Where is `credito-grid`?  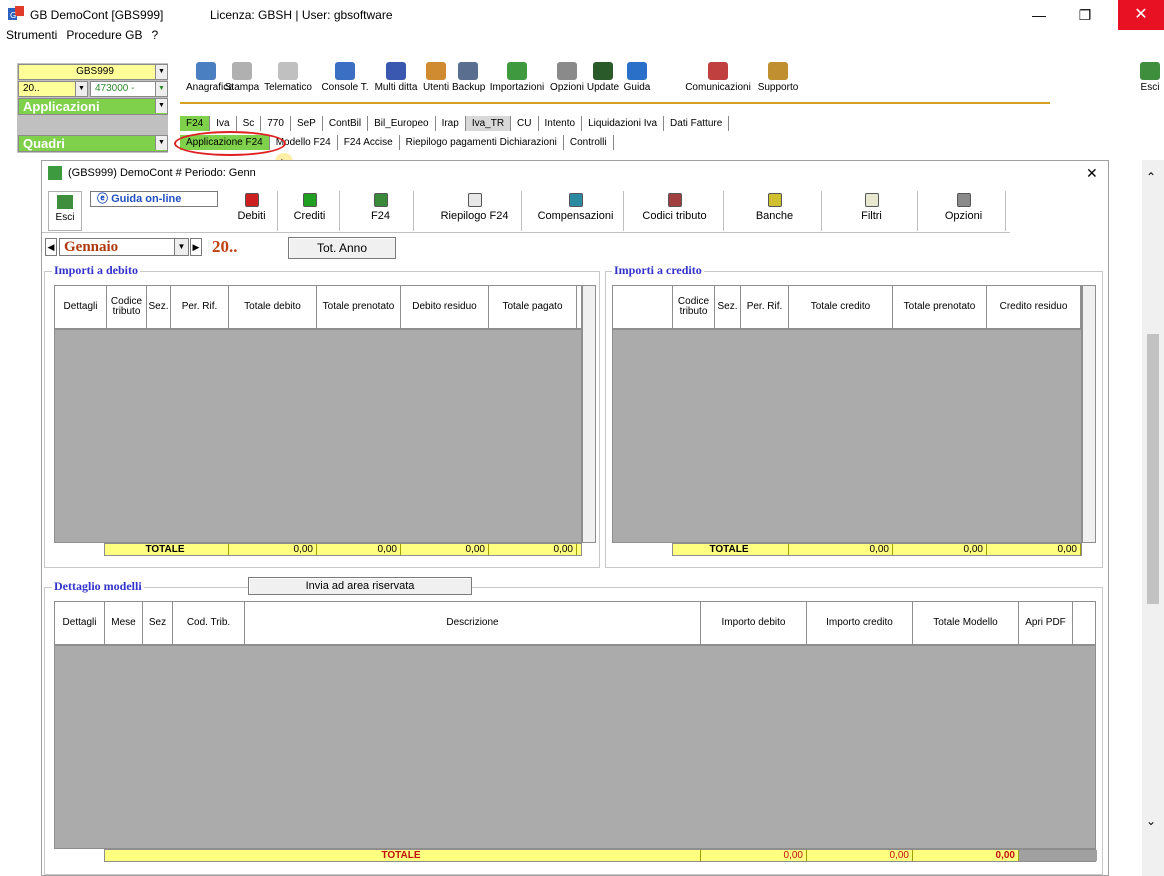
credito-grid is located at coordinates (847, 436).